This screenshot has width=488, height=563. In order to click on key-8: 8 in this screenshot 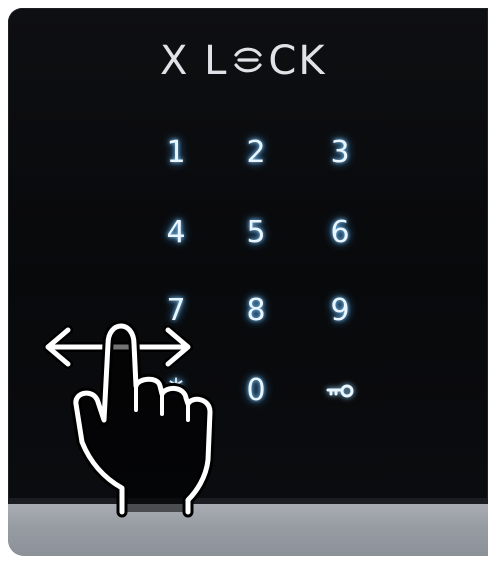, I will do `click(256, 311)`.